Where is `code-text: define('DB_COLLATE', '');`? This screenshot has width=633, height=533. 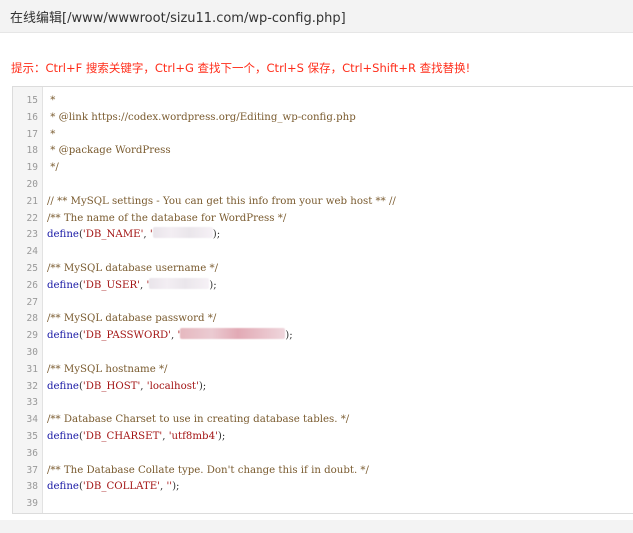
code-text: define('DB_COLLATE', ''); is located at coordinates (113, 487).